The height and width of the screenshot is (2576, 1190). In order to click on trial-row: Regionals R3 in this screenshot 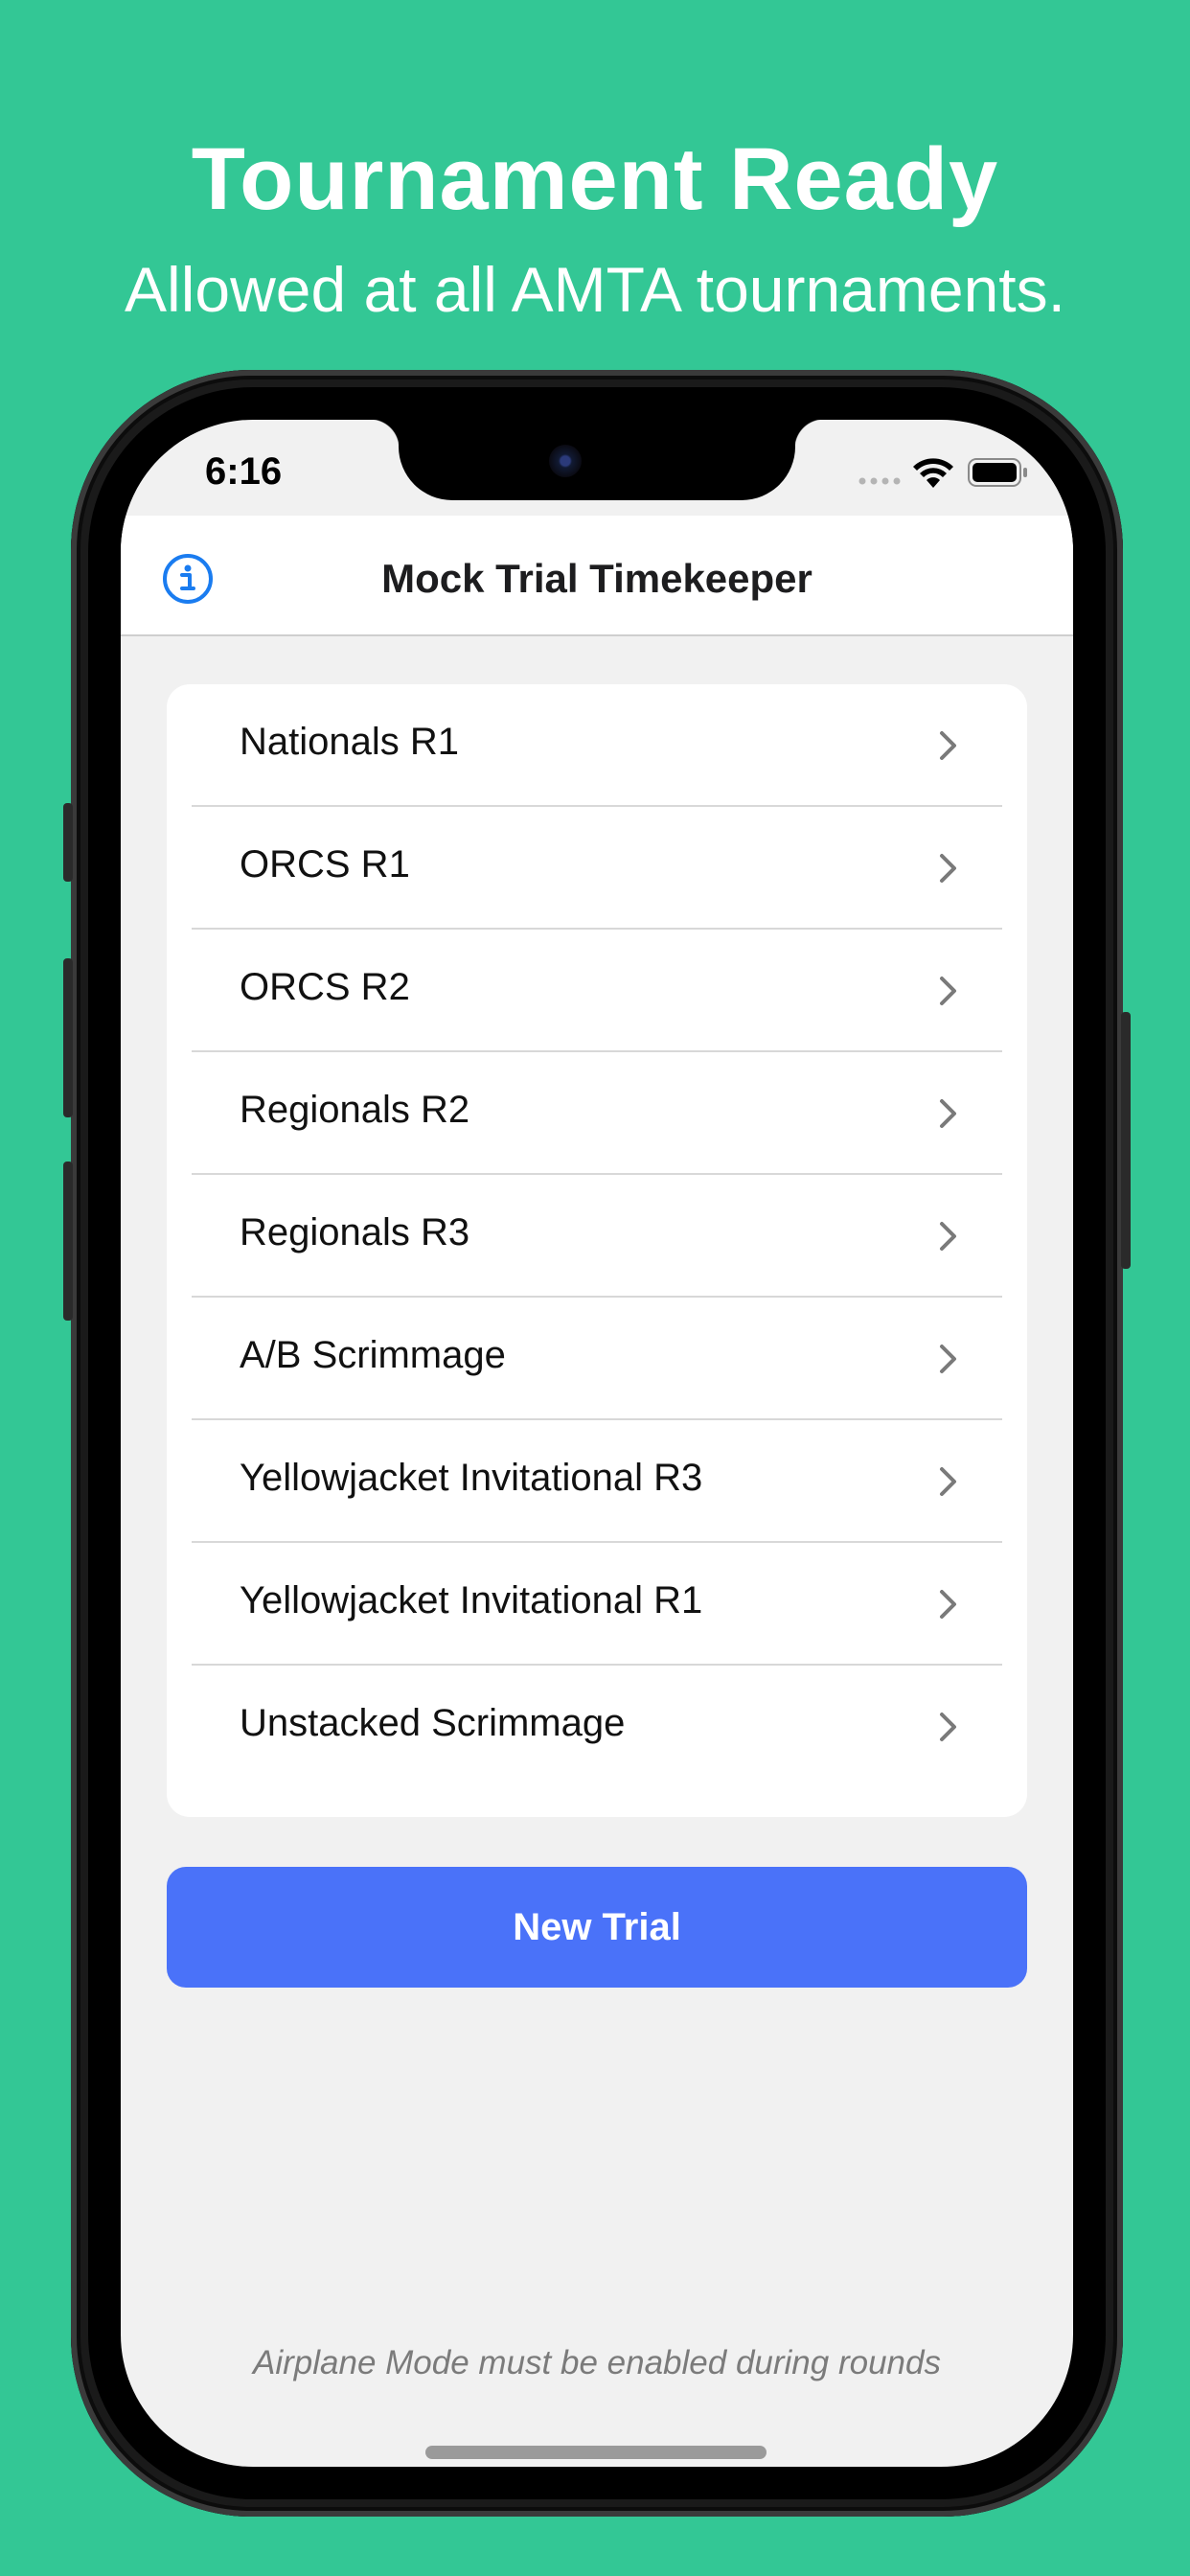, I will do `click(597, 1236)`.